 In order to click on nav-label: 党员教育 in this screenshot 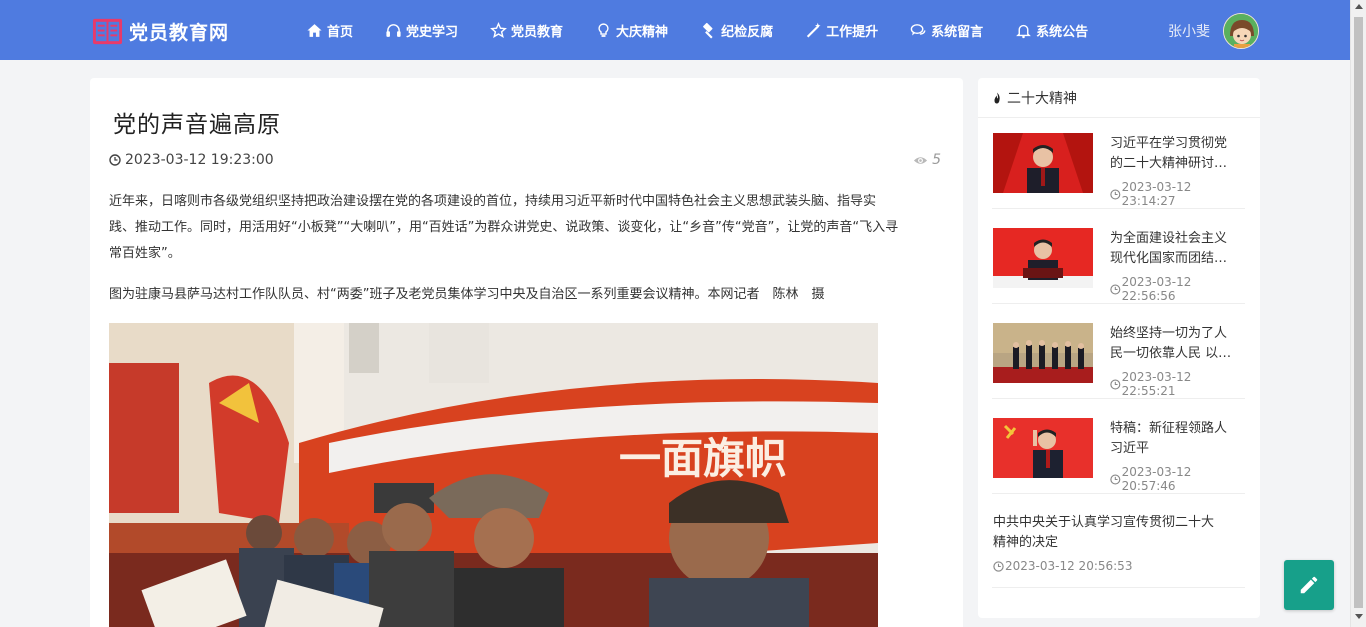, I will do `click(537, 32)`.